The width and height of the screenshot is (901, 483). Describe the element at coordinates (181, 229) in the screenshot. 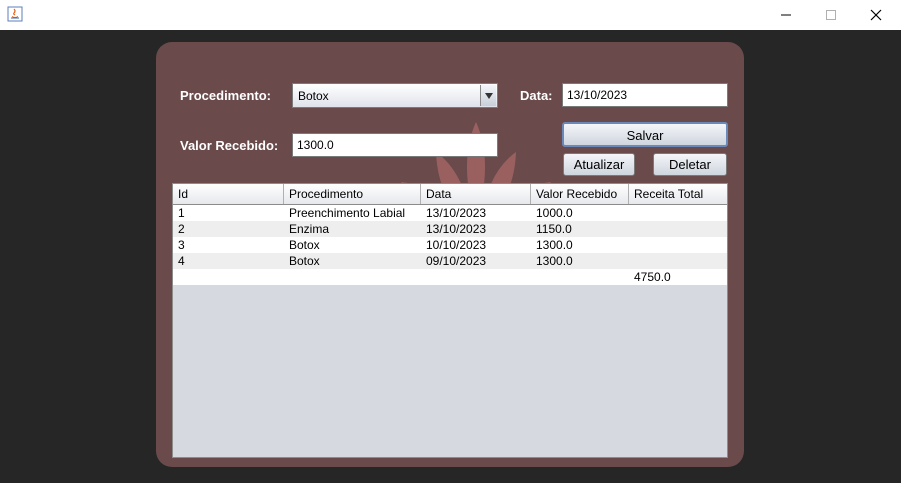

I see `cell-id: 2` at that location.